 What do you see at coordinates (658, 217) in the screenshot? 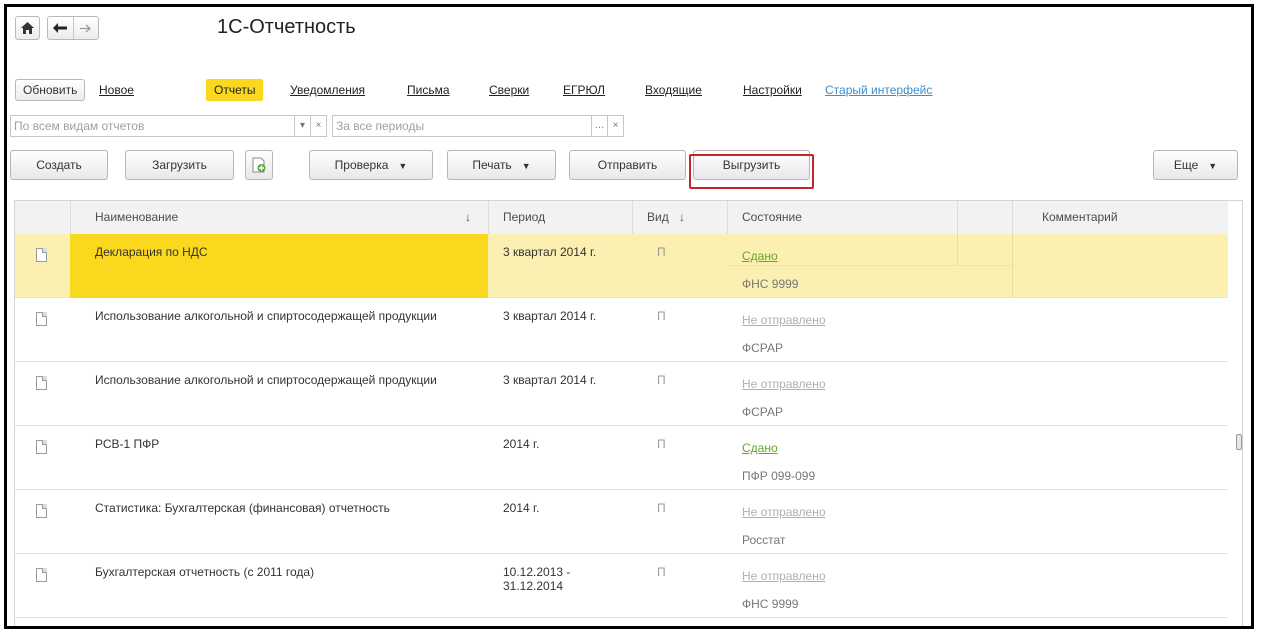
I see `header-kind: Вид` at bounding box center [658, 217].